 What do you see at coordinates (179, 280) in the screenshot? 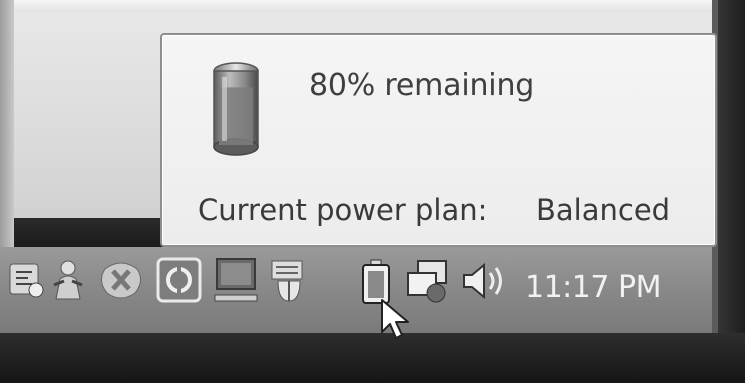
I see `media-icon` at bounding box center [179, 280].